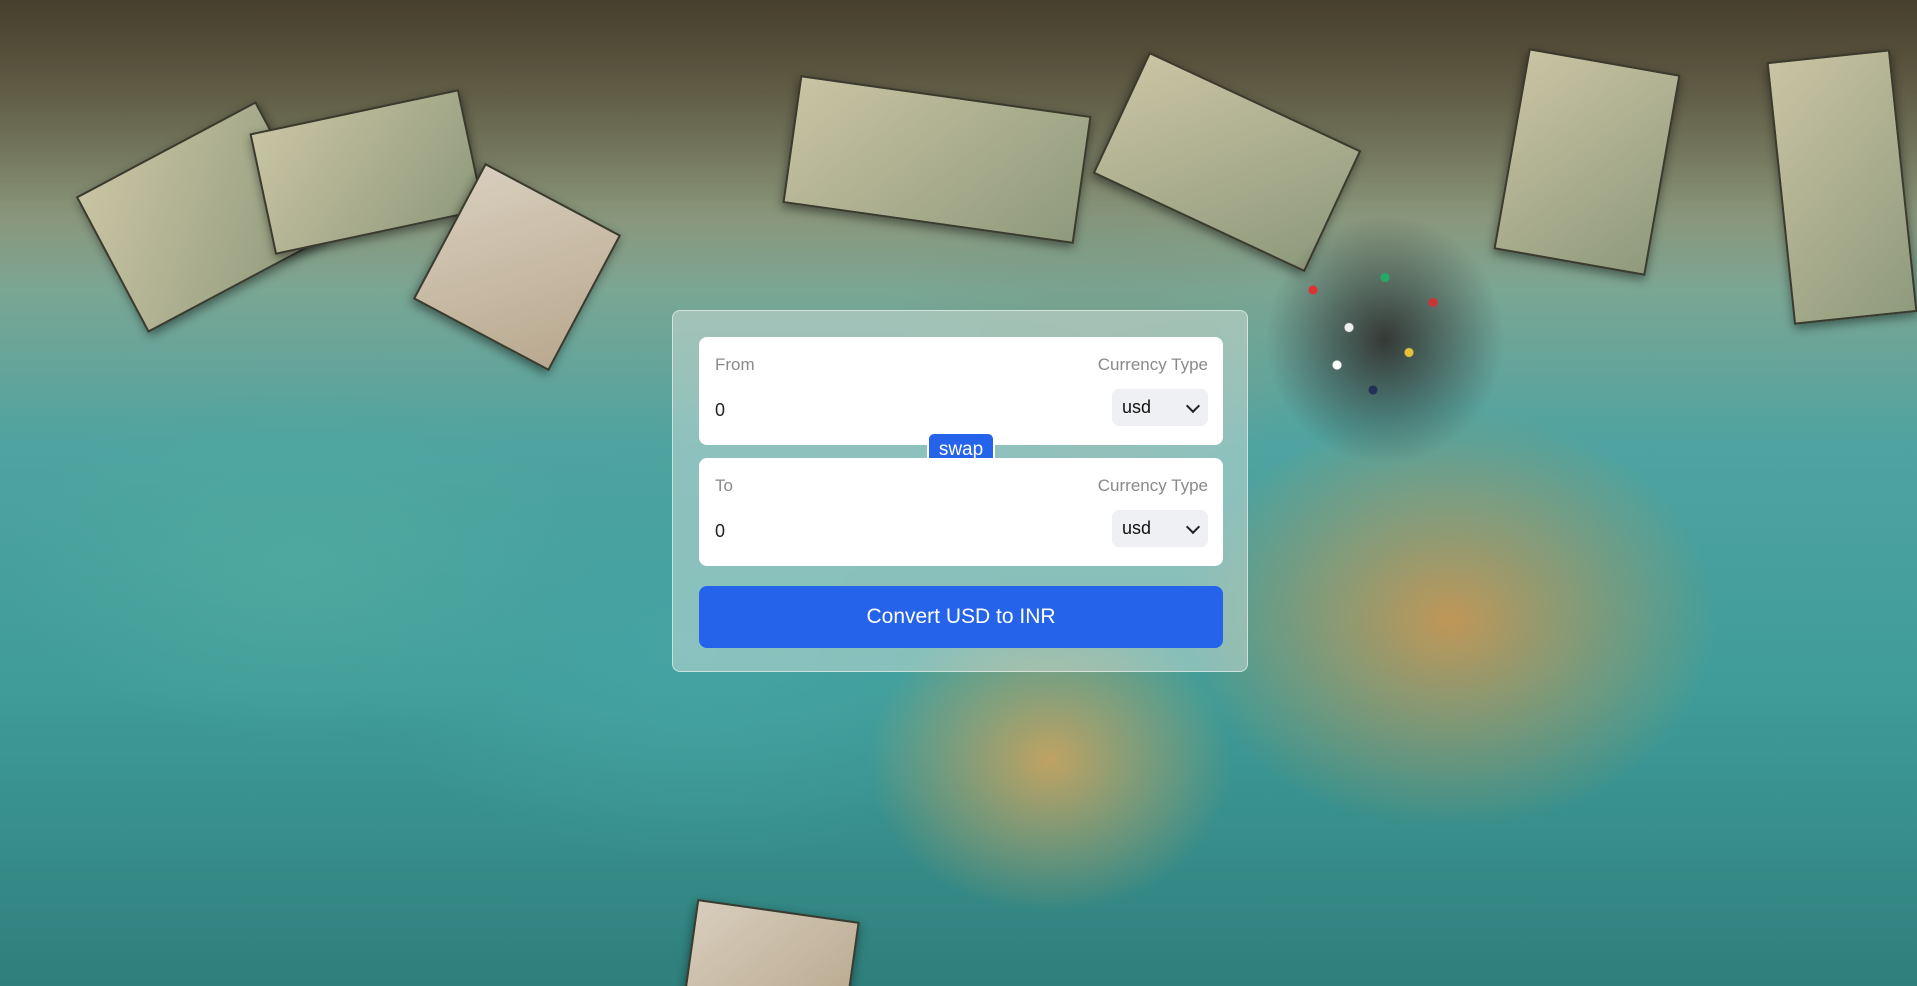  I want to click on to-currency-value: usd, so click(1137, 528).